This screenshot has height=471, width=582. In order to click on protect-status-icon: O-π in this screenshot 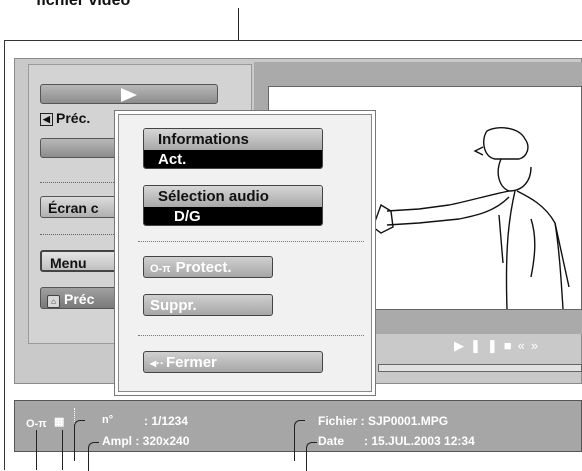, I will do `click(36, 424)`.